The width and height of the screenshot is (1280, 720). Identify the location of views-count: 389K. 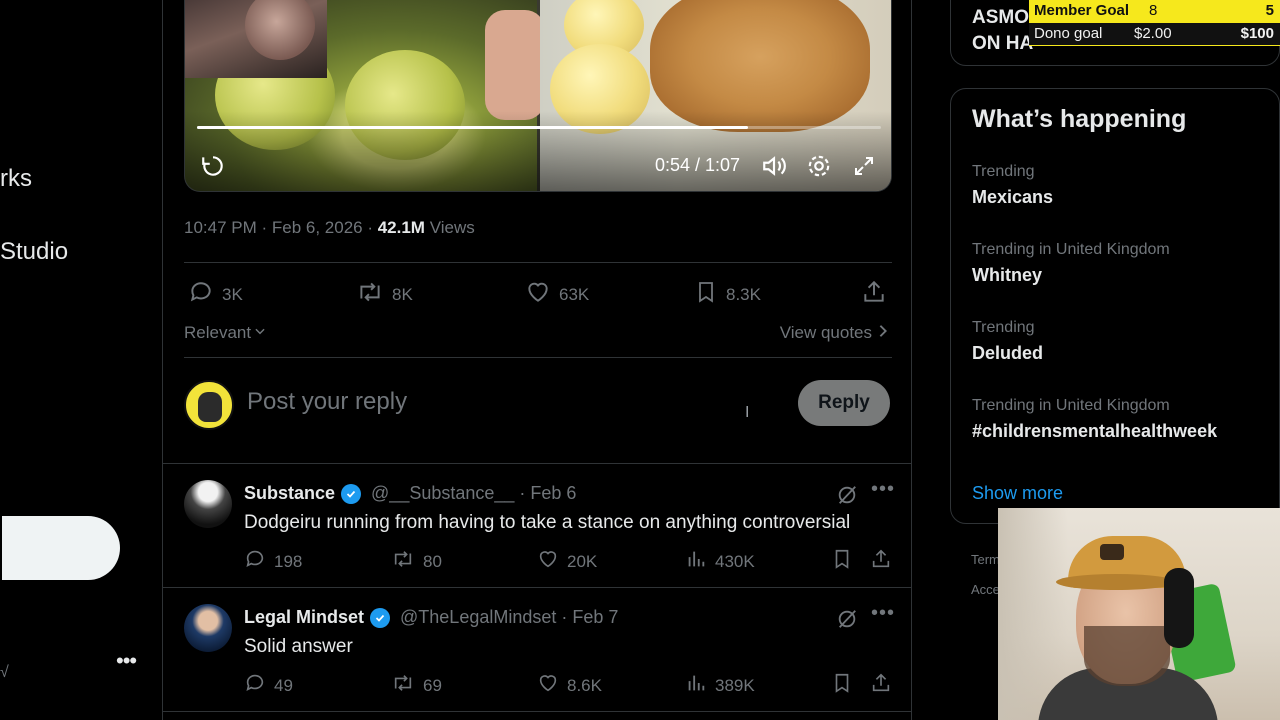
(735, 685).